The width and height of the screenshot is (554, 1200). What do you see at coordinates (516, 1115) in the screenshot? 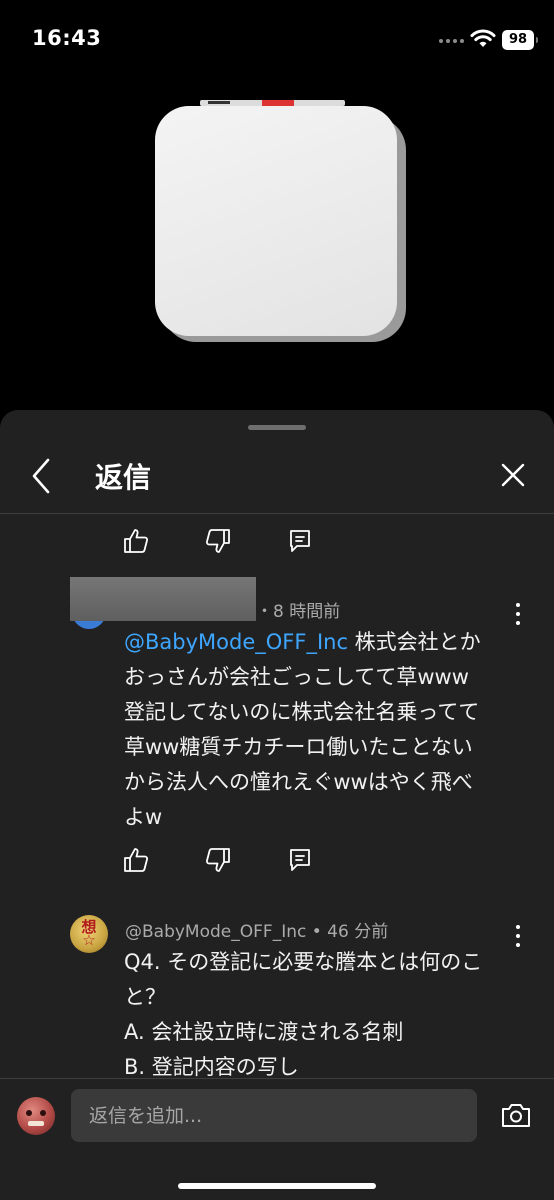
I see `camera-icon` at bounding box center [516, 1115].